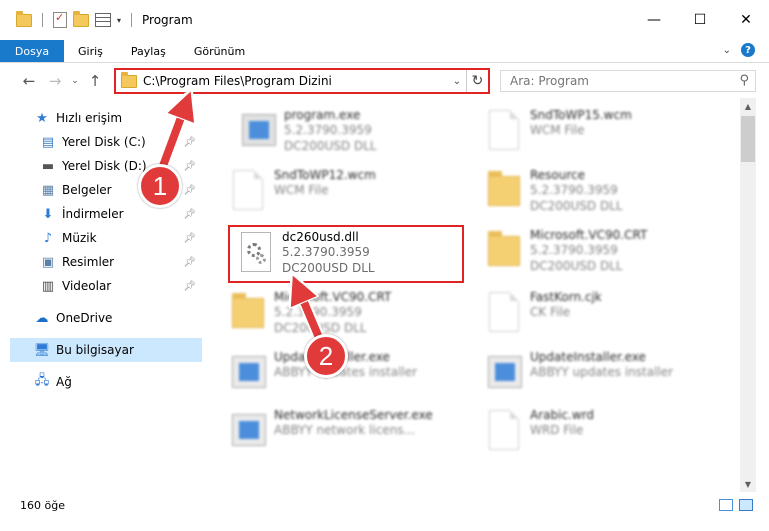 Image resolution: width=769 pixels, height=531 pixels. Describe the element at coordinates (596, 314) in the screenshot. I see `file-item: FastKorn.cjk CK File` at that location.